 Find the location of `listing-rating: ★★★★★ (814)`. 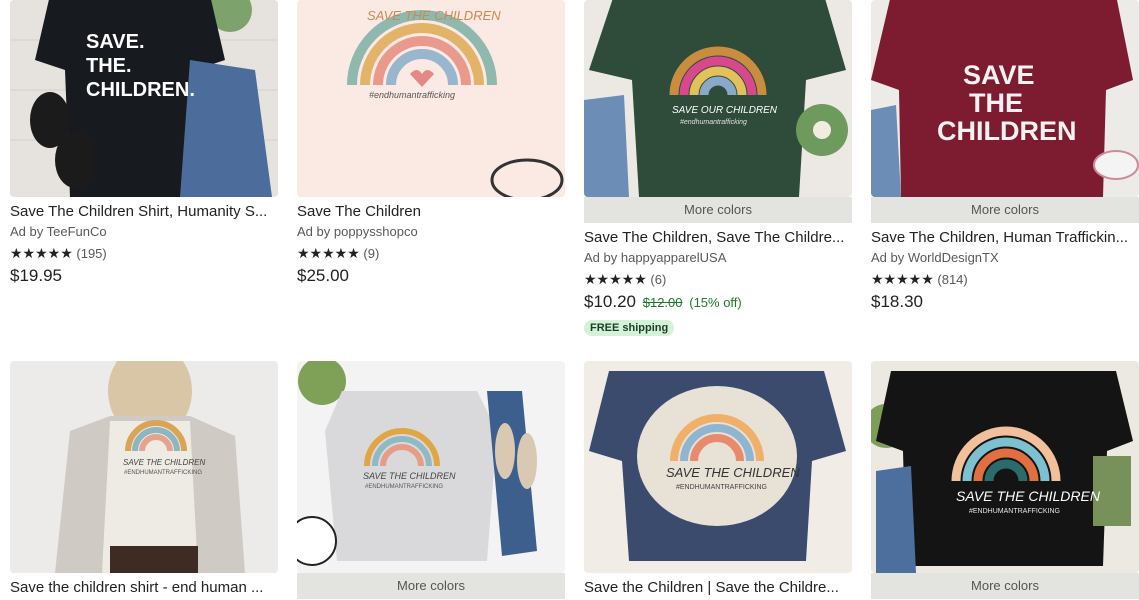

listing-rating: ★★★★★ (814) is located at coordinates (919, 279).